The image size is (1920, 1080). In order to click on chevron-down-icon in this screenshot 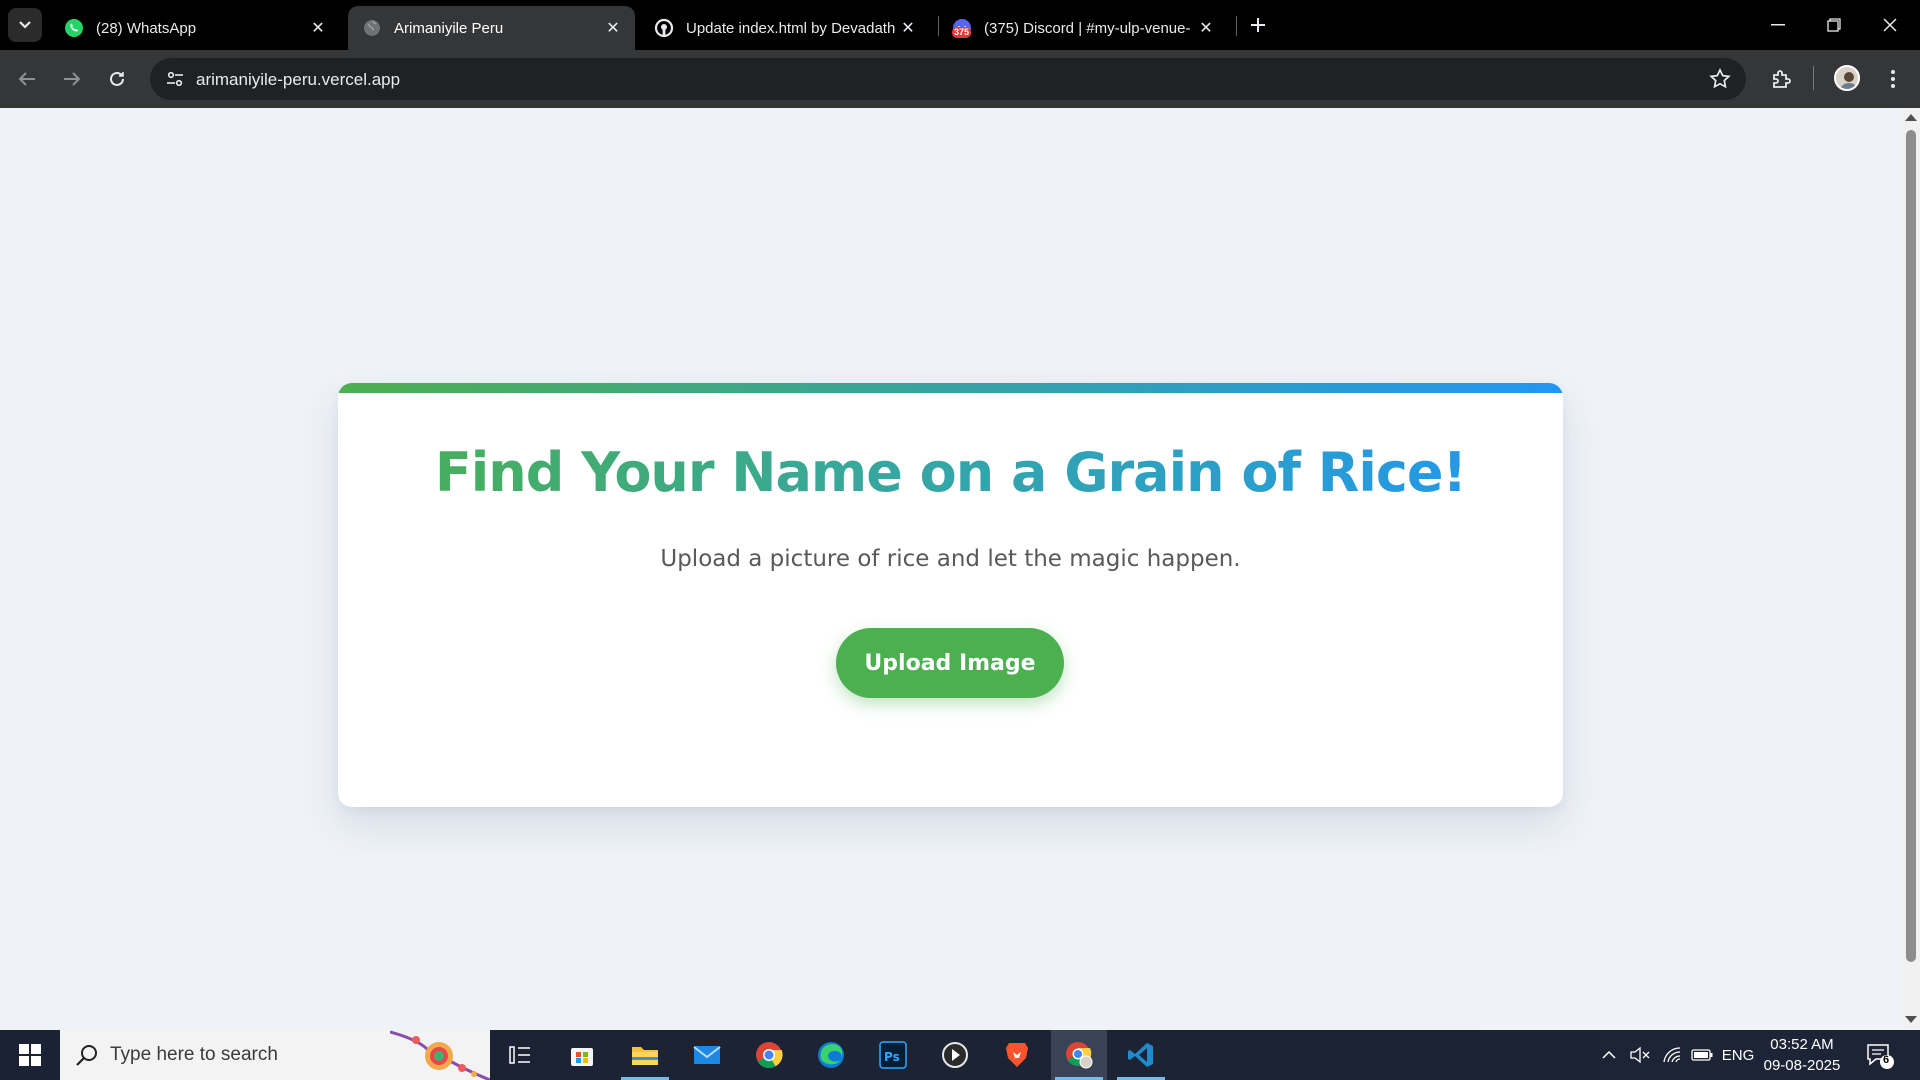, I will do `click(25, 25)`.